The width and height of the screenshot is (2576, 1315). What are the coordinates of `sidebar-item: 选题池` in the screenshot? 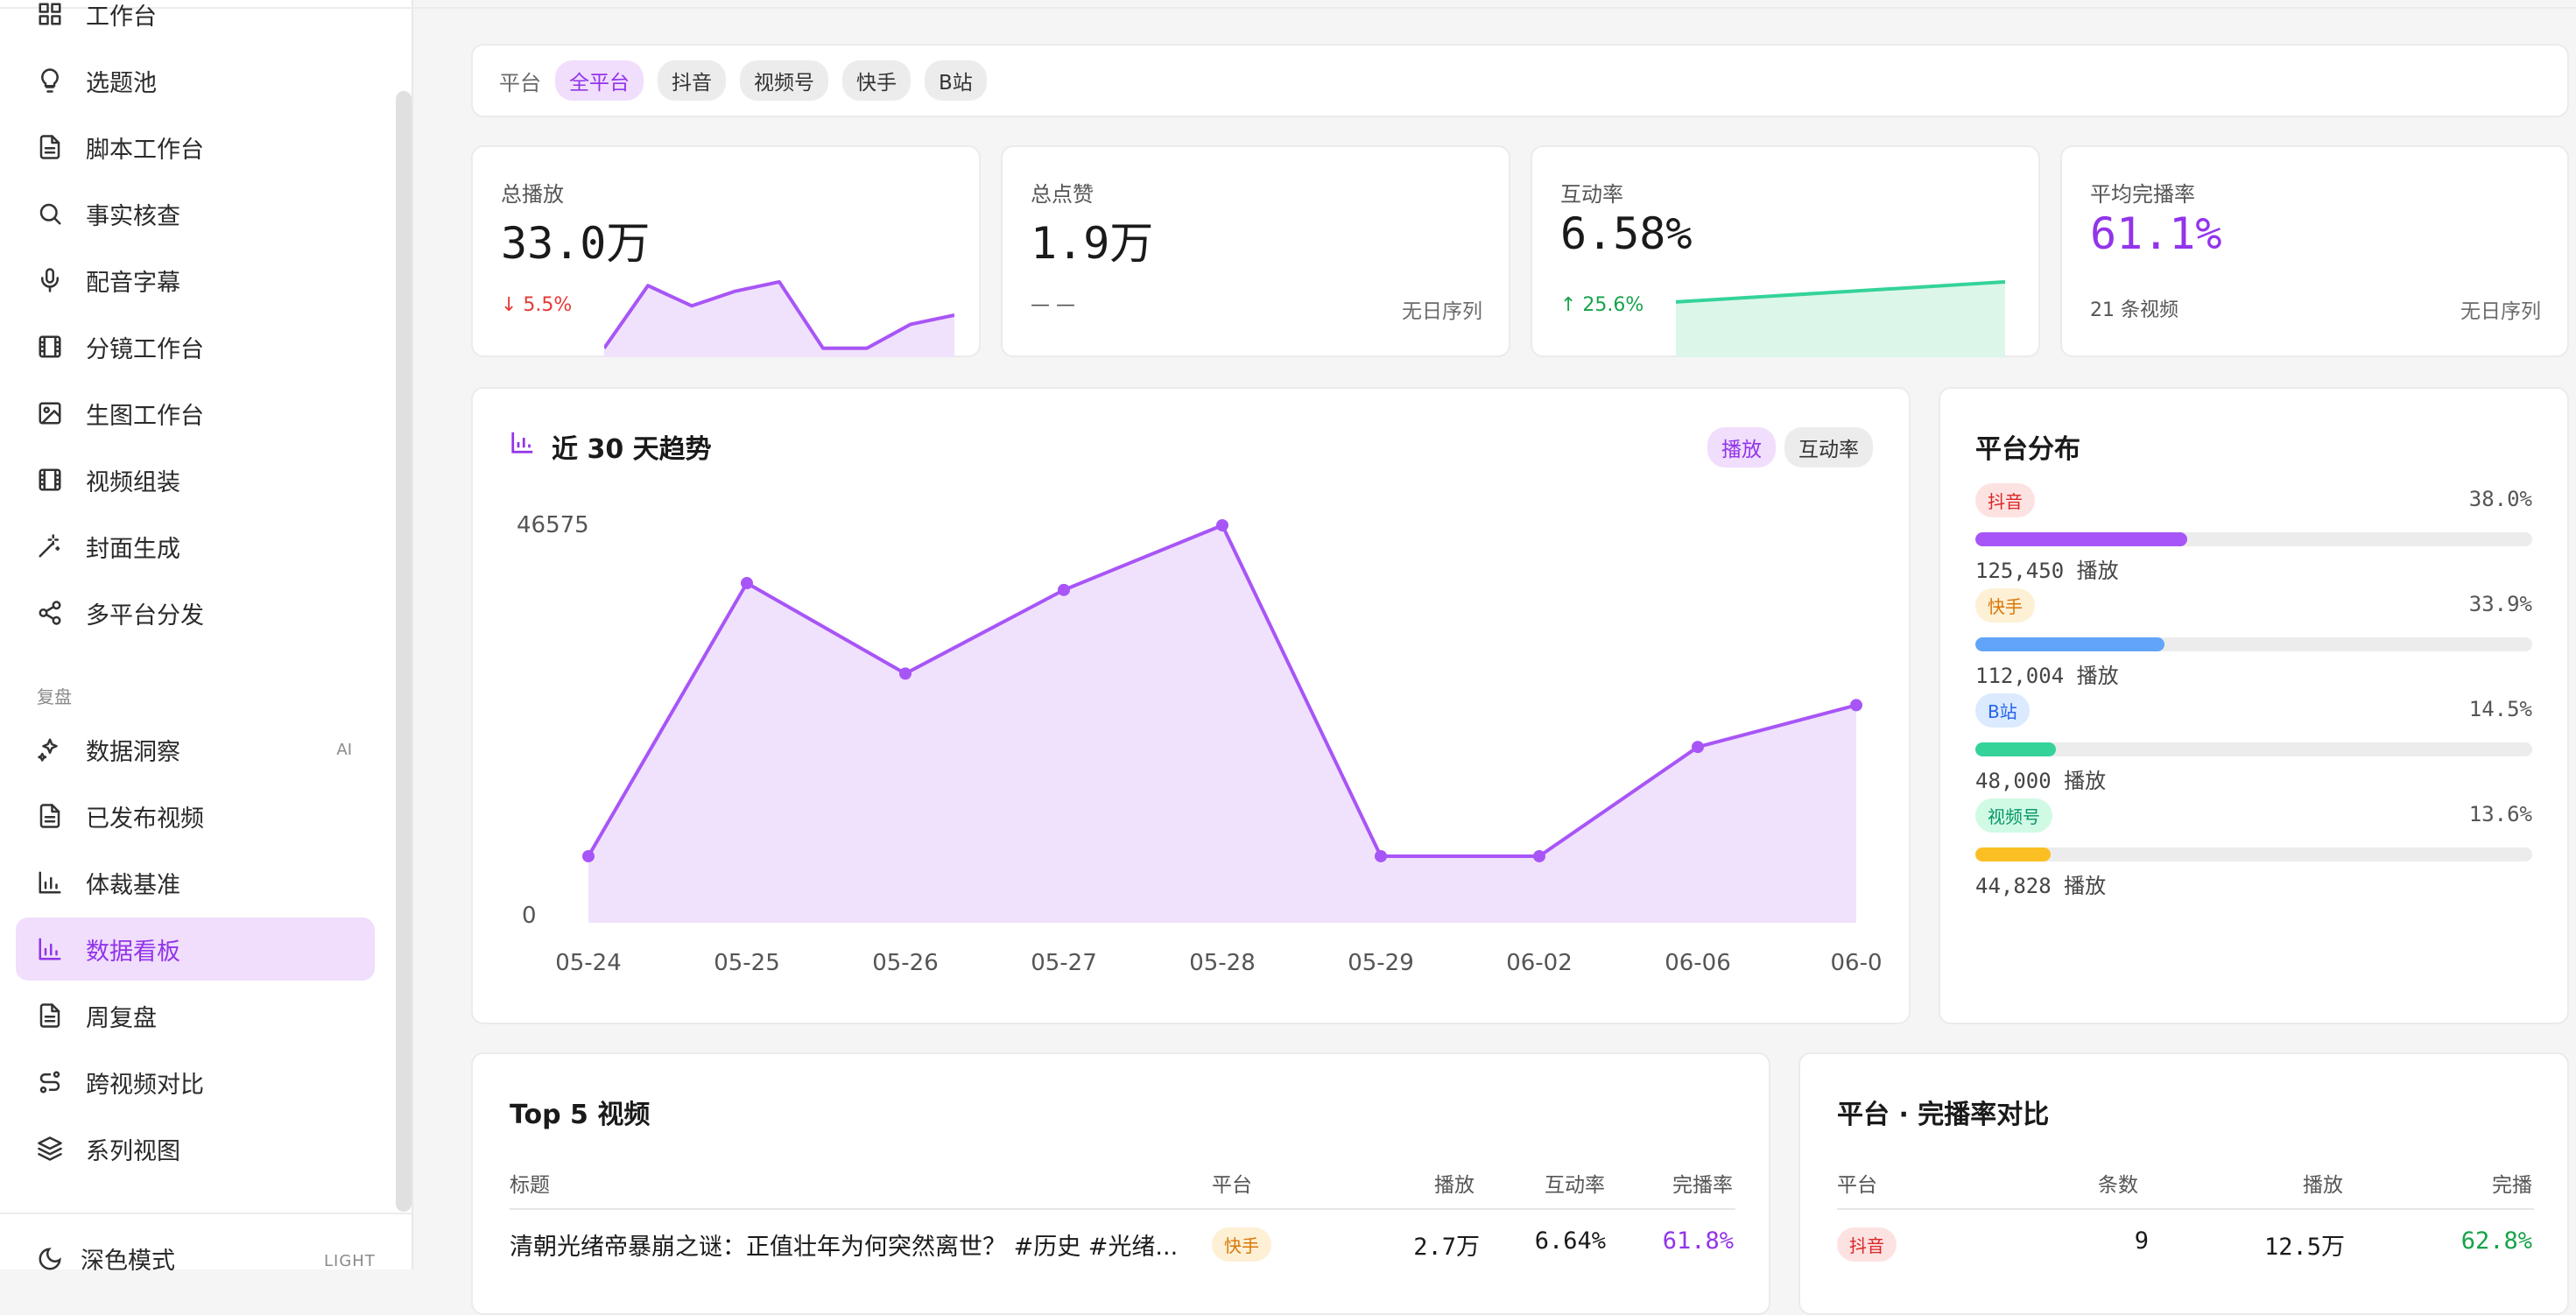 It's located at (195, 81).